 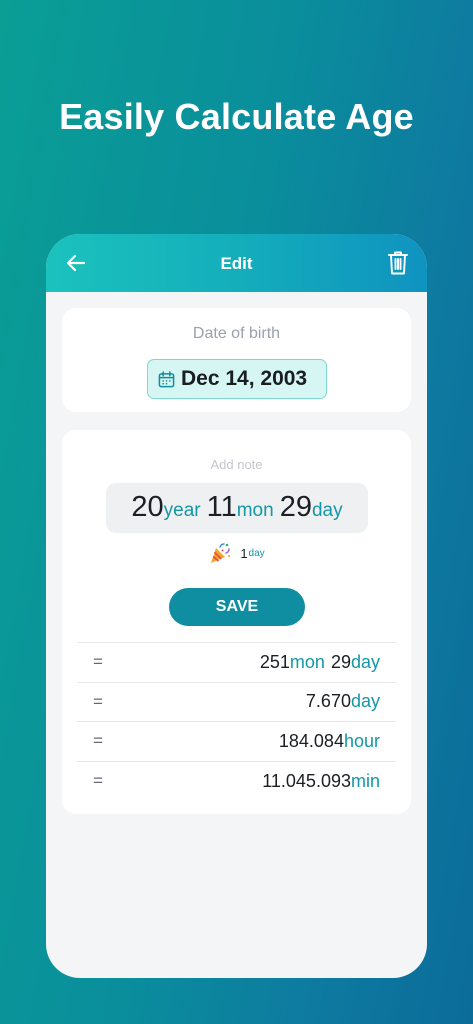 I want to click on dob-value: Dec 14, 2003, so click(x=244, y=378).